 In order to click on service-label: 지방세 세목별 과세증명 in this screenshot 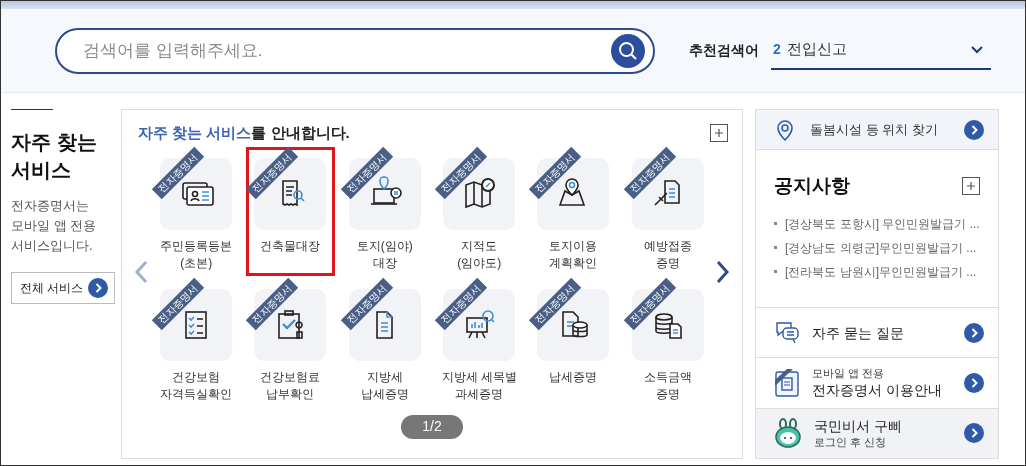, I will do `click(479, 385)`.